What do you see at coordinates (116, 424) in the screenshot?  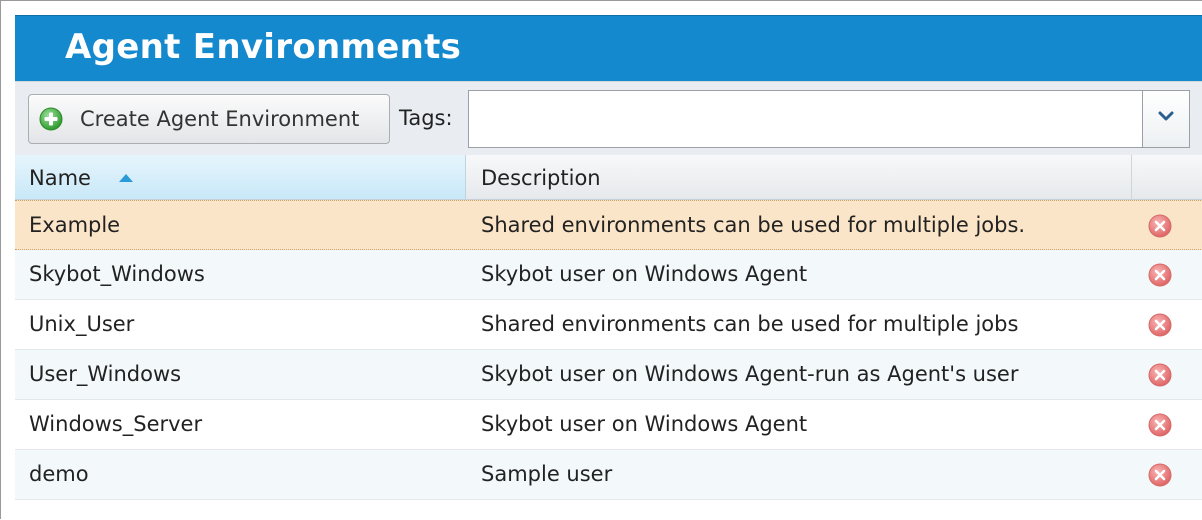 I see `cell-name: Windows_Server` at bounding box center [116, 424].